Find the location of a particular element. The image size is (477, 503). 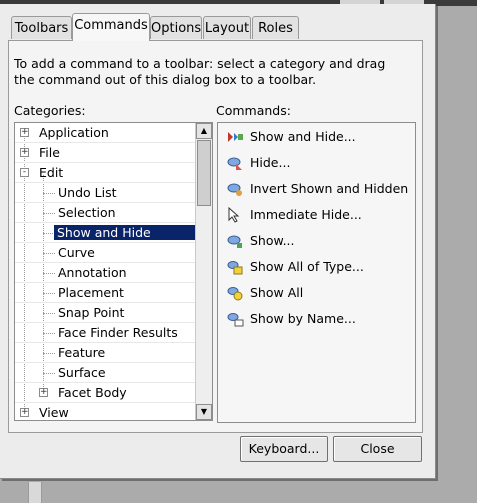

tree-item-application: + Application is located at coordinates (105, 133).